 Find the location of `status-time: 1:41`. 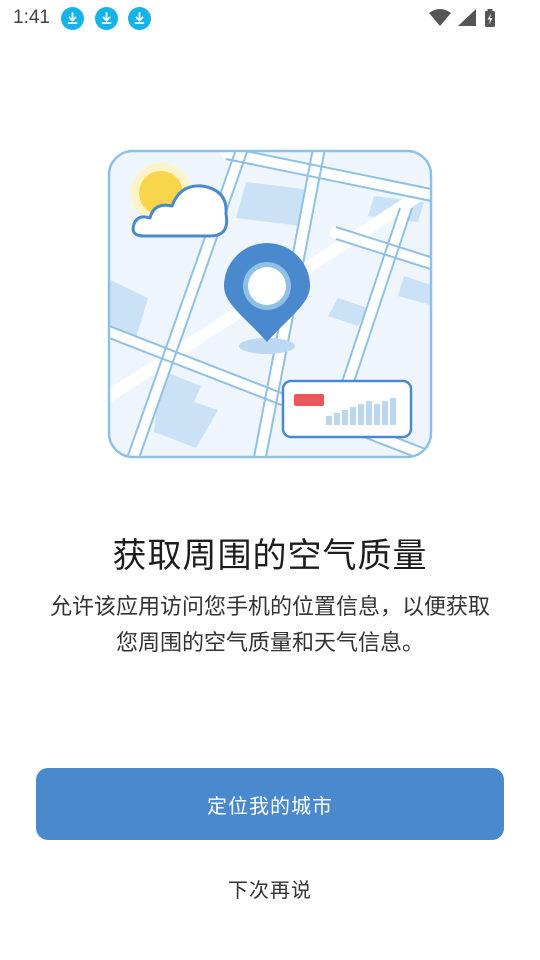

status-time: 1:41 is located at coordinates (31, 17).